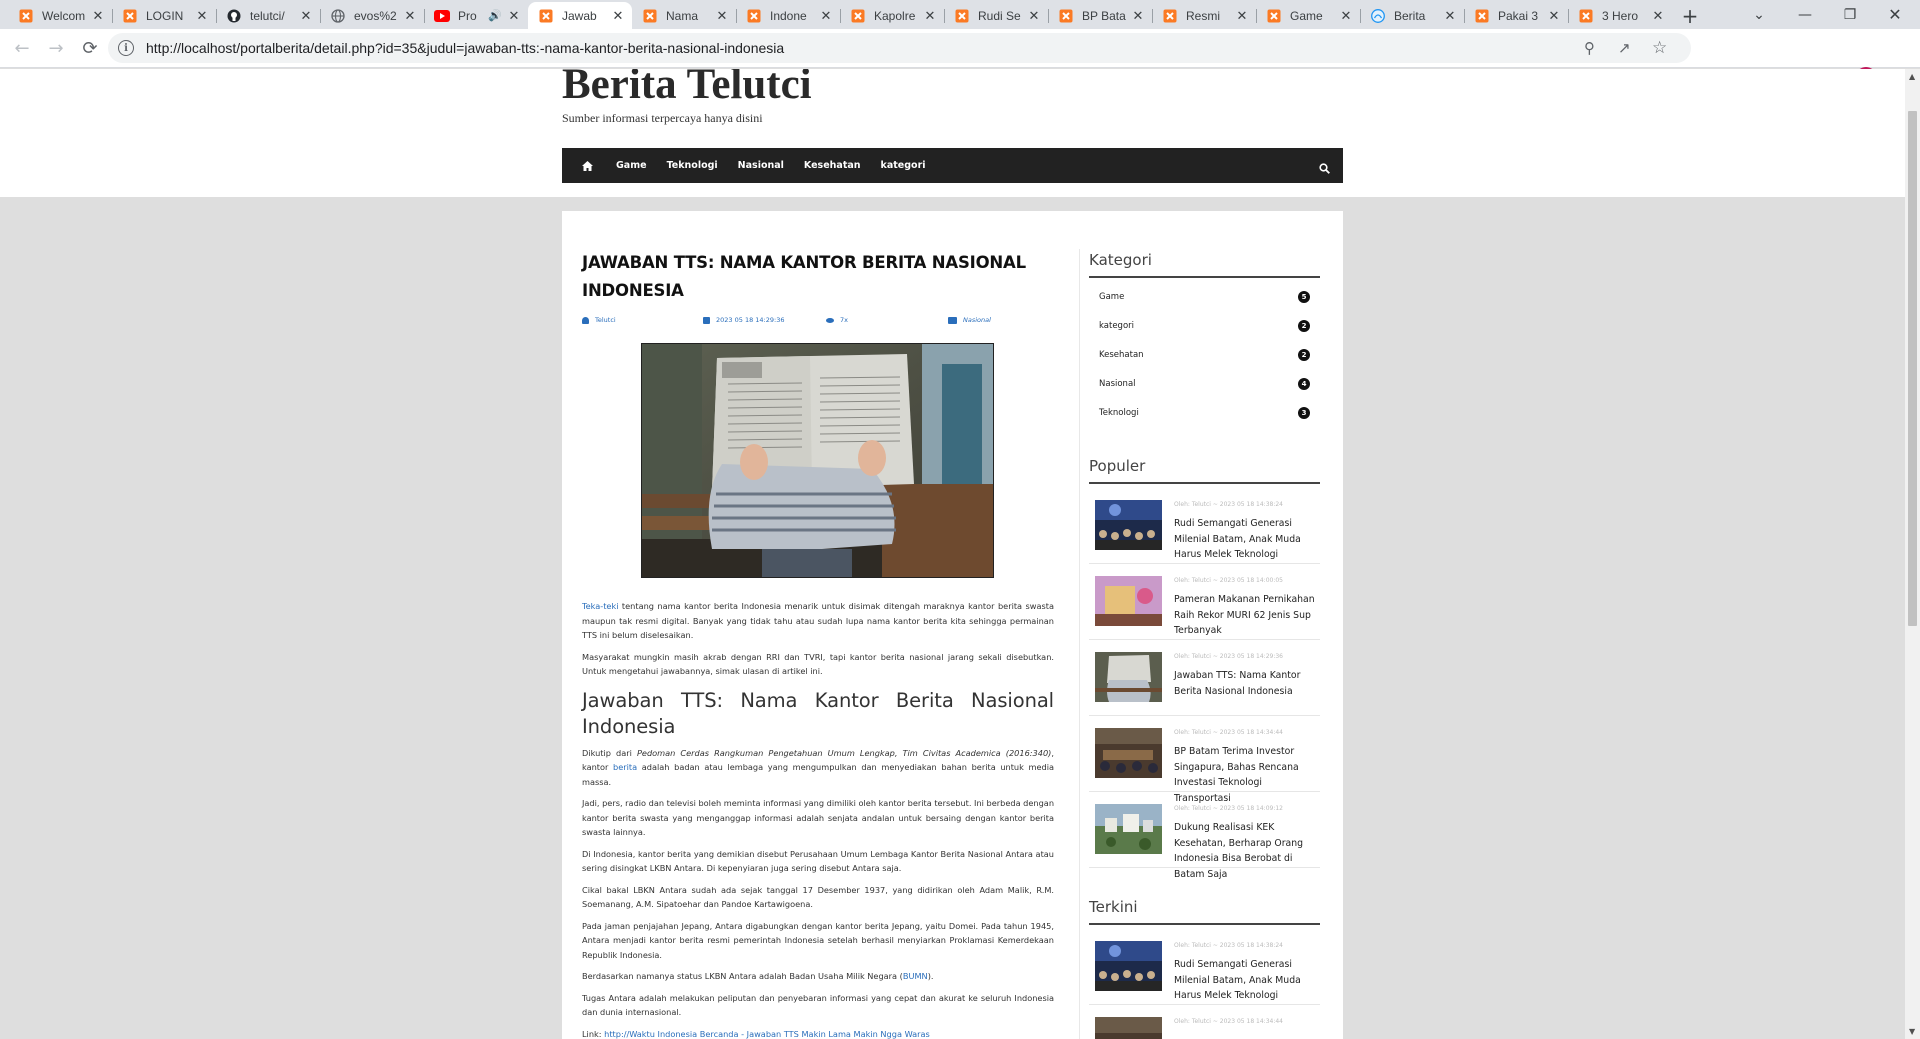  I want to click on browser-tab-15: 3 Hero ✕, so click(1620, 15).